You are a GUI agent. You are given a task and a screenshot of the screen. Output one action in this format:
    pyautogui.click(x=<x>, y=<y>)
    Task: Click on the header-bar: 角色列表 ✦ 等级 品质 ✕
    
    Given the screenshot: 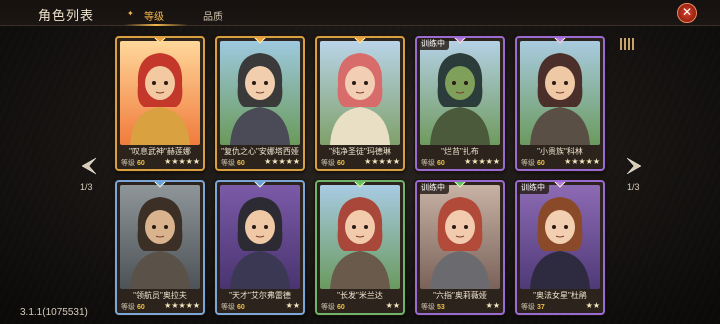 What is the action you would take?
    pyautogui.click(x=360, y=13)
    